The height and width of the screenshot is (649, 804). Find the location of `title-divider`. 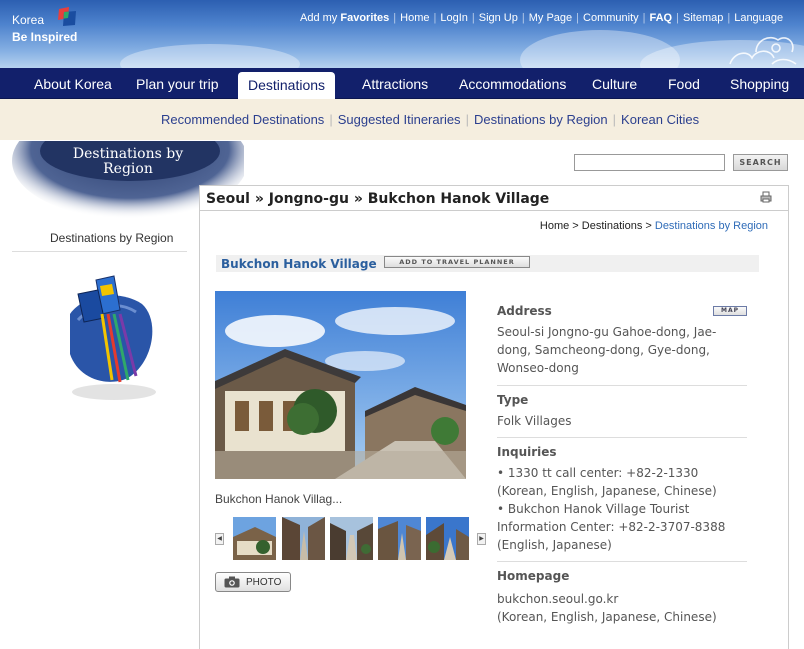

title-divider is located at coordinates (494, 210).